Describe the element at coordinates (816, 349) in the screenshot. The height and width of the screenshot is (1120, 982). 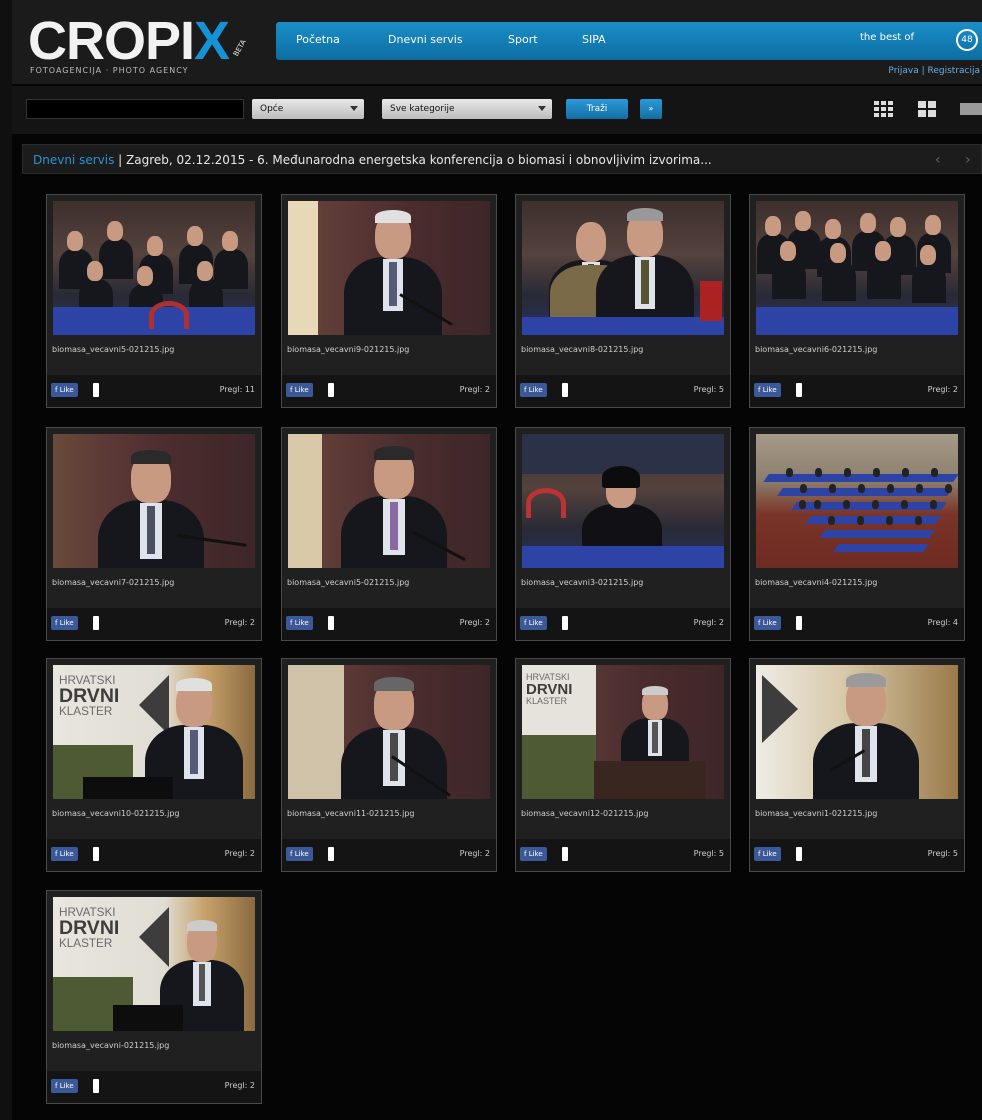
I see `photo-filename: biomasa_vecavni6-021215.jpg` at that location.